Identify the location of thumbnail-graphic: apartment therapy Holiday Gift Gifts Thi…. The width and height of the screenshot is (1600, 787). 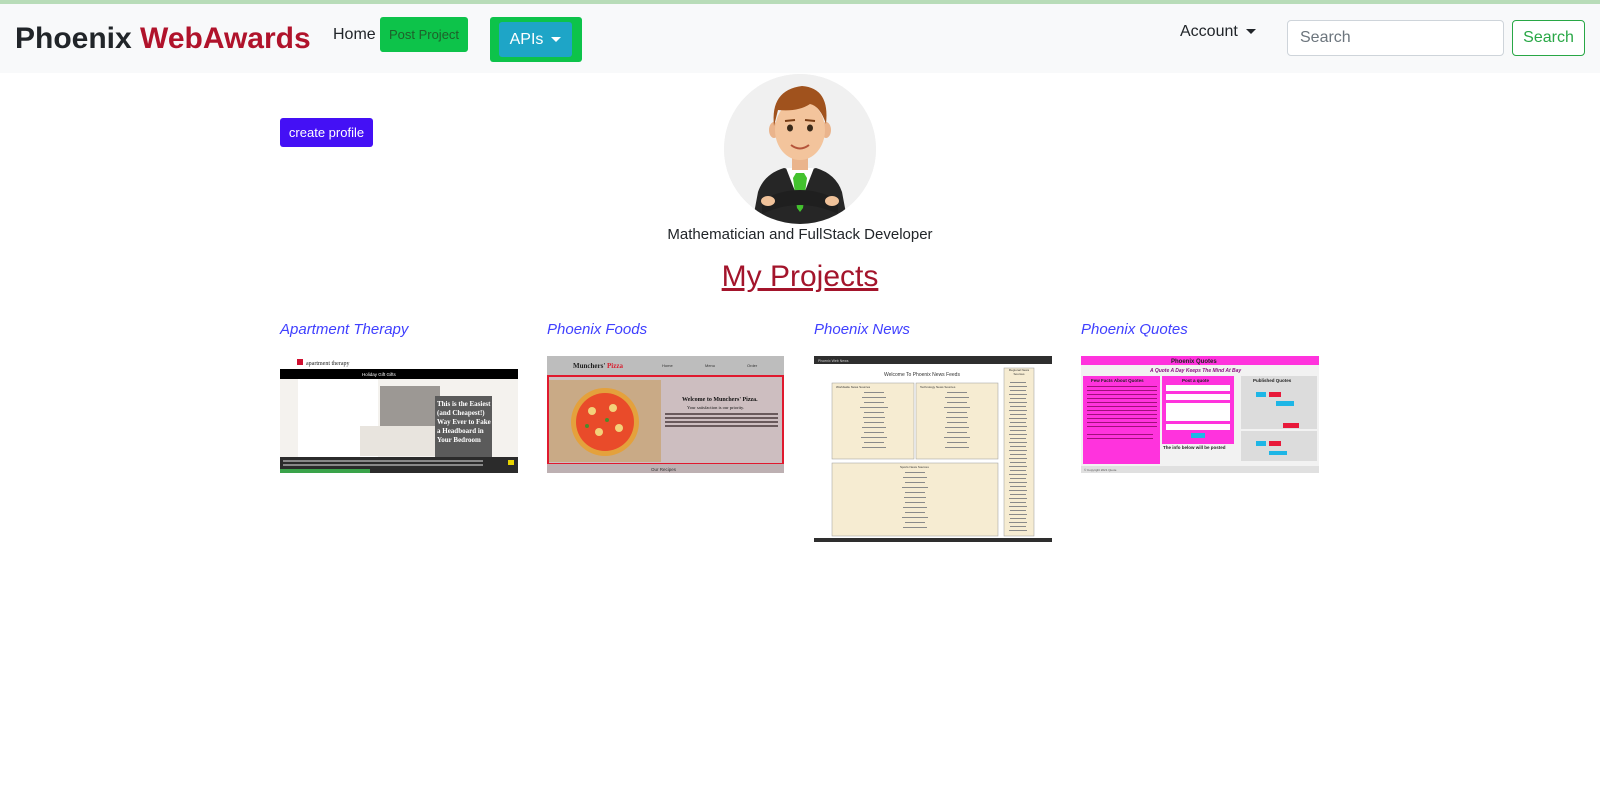
(399, 414).